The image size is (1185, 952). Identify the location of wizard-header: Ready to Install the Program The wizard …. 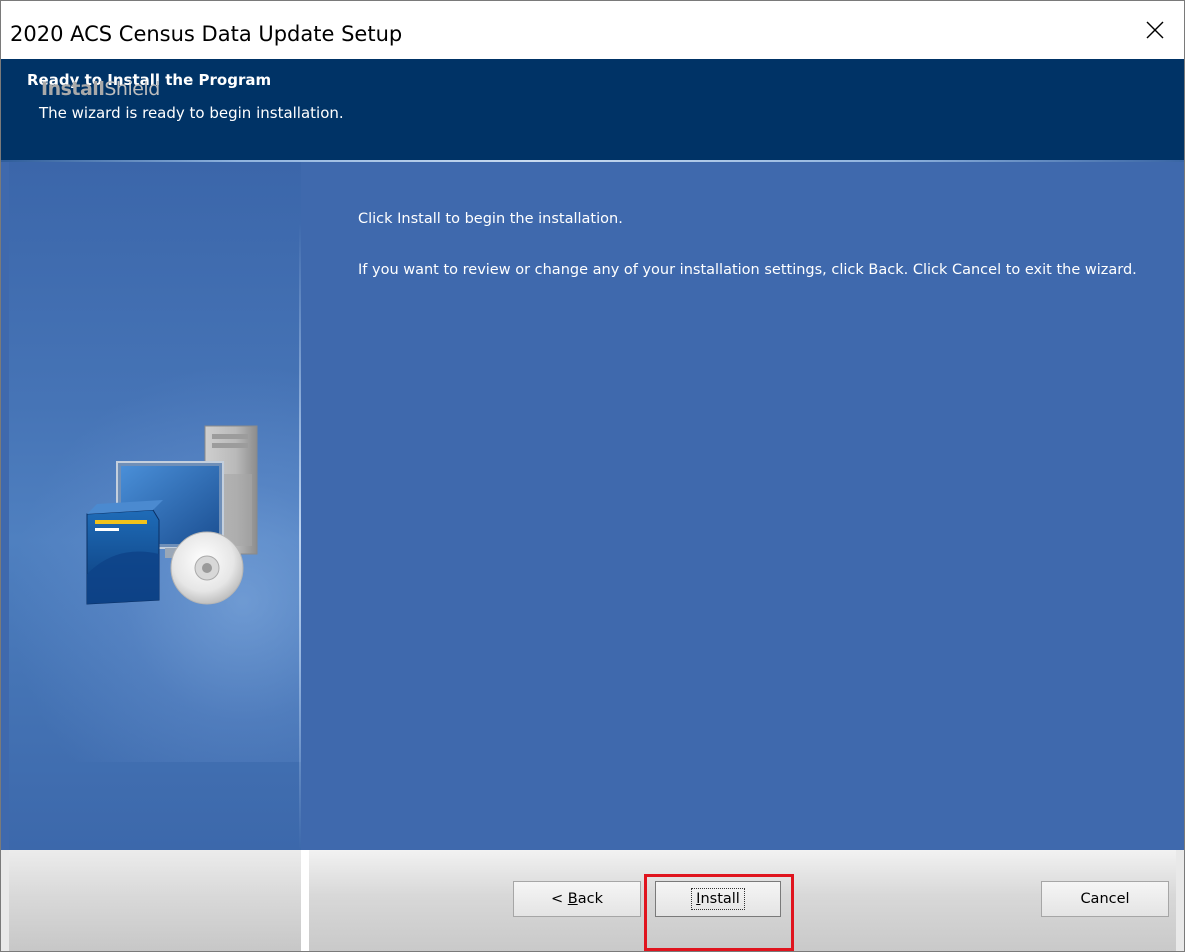
(592, 109).